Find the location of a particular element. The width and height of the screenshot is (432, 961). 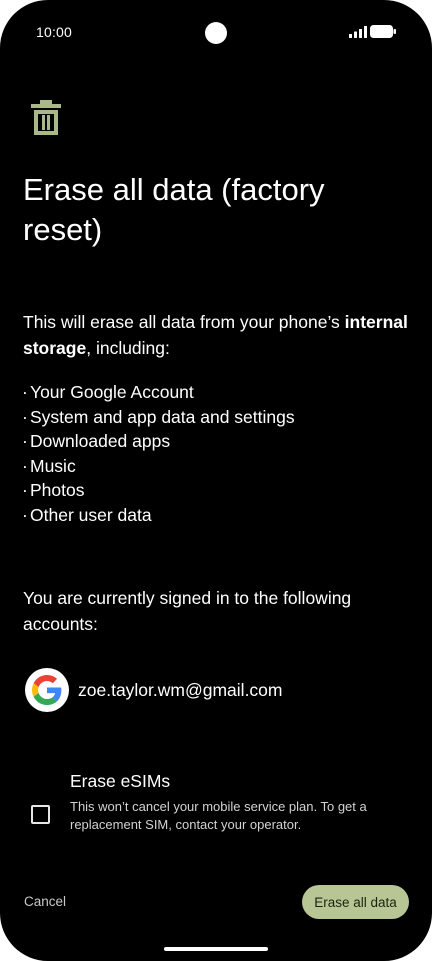

list-item: · Downloaded apps is located at coordinates (96, 441).